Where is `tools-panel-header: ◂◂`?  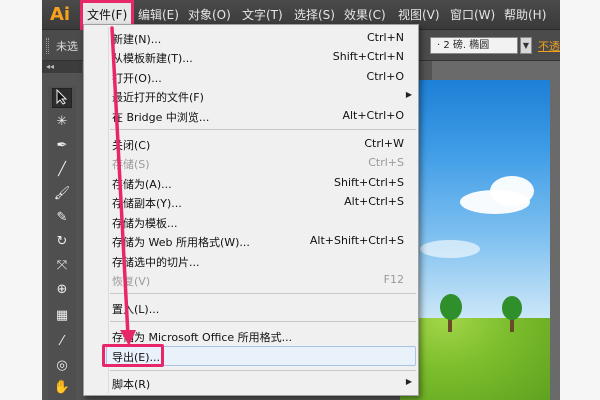
tools-panel-header: ◂◂ is located at coordinates (62, 67).